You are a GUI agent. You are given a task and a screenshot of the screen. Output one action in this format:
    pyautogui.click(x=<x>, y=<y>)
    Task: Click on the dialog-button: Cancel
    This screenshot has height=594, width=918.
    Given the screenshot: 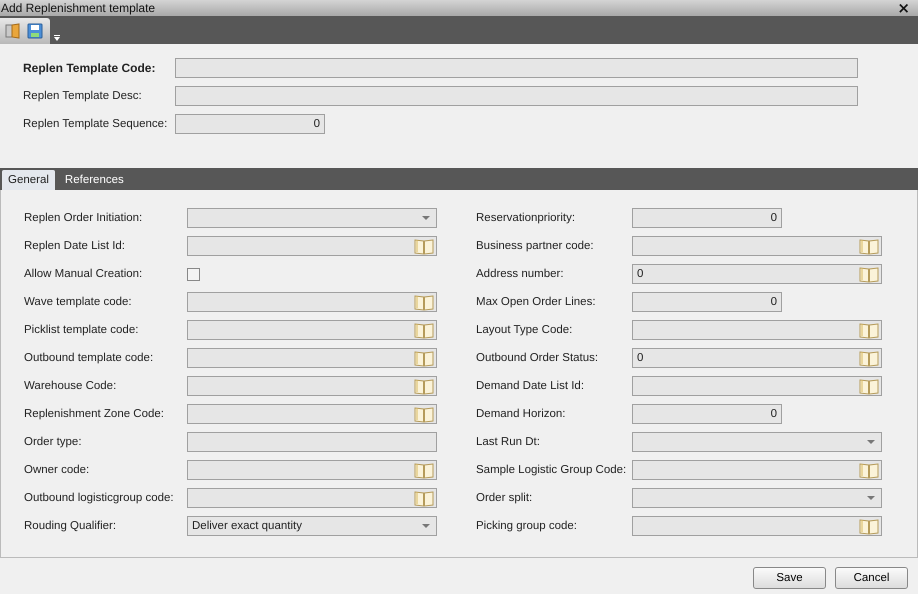 What is the action you would take?
    pyautogui.click(x=871, y=578)
    